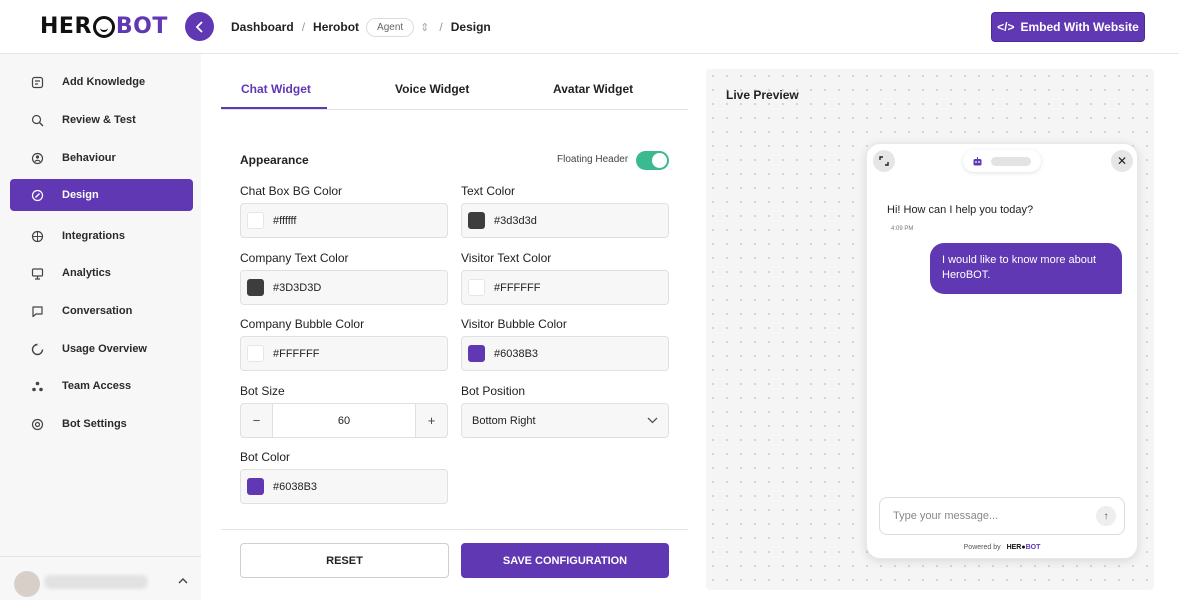  Describe the element at coordinates (80, 195) in the screenshot. I see `sidebar-item-label: Design` at that location.